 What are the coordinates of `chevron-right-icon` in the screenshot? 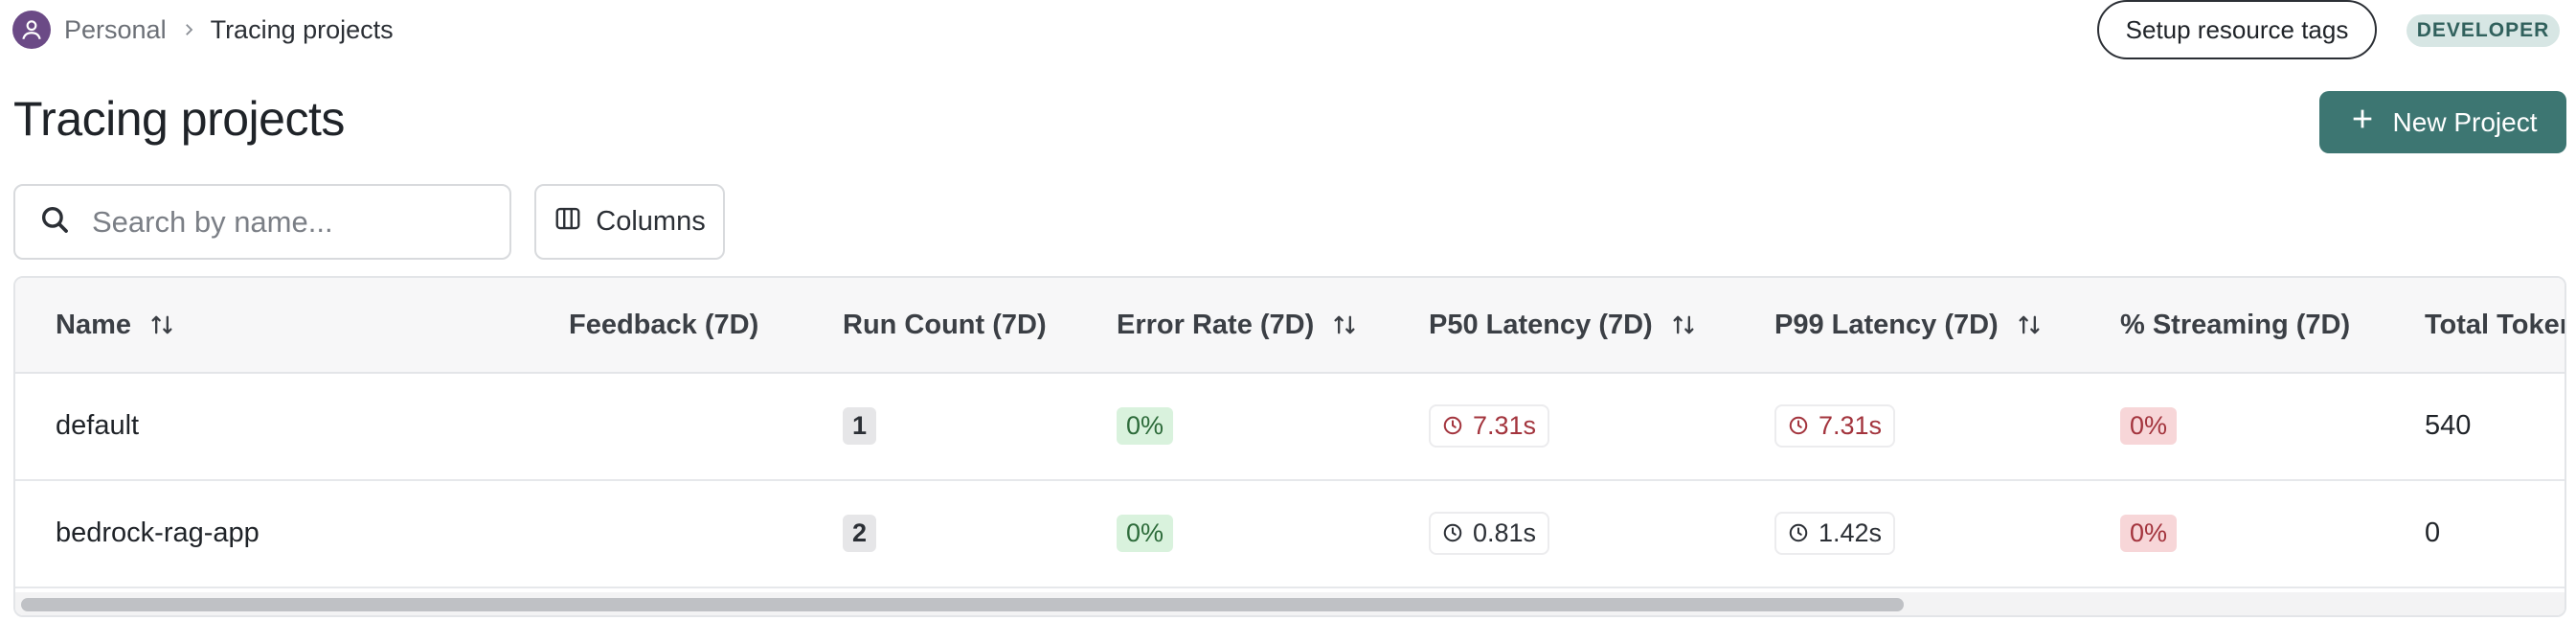 It's located at (188, 29).